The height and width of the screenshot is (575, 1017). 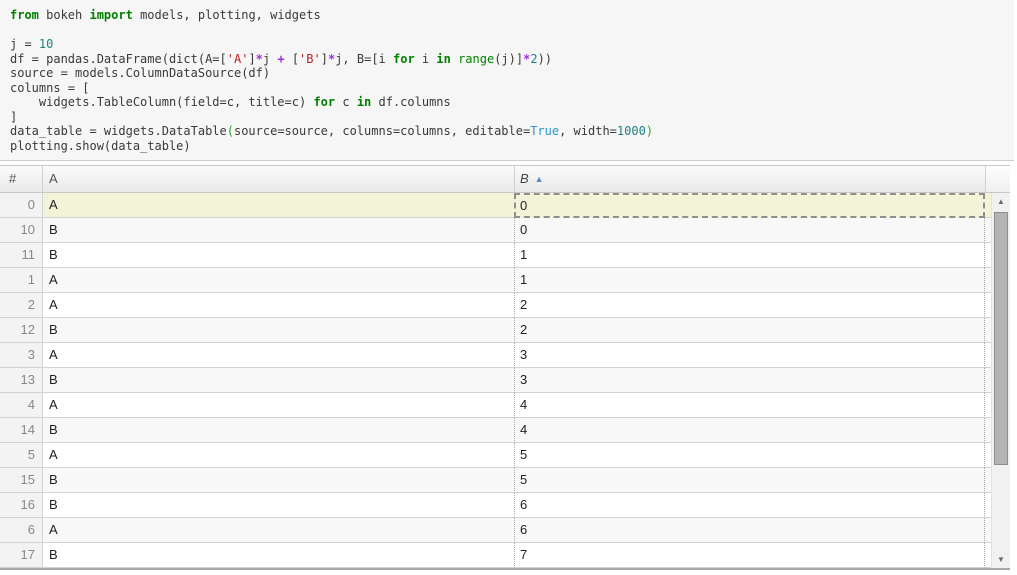 What do you see at coordinates (281, 58) in the screenshot?
I see `code-token: +` at bounding box center [281, 58].